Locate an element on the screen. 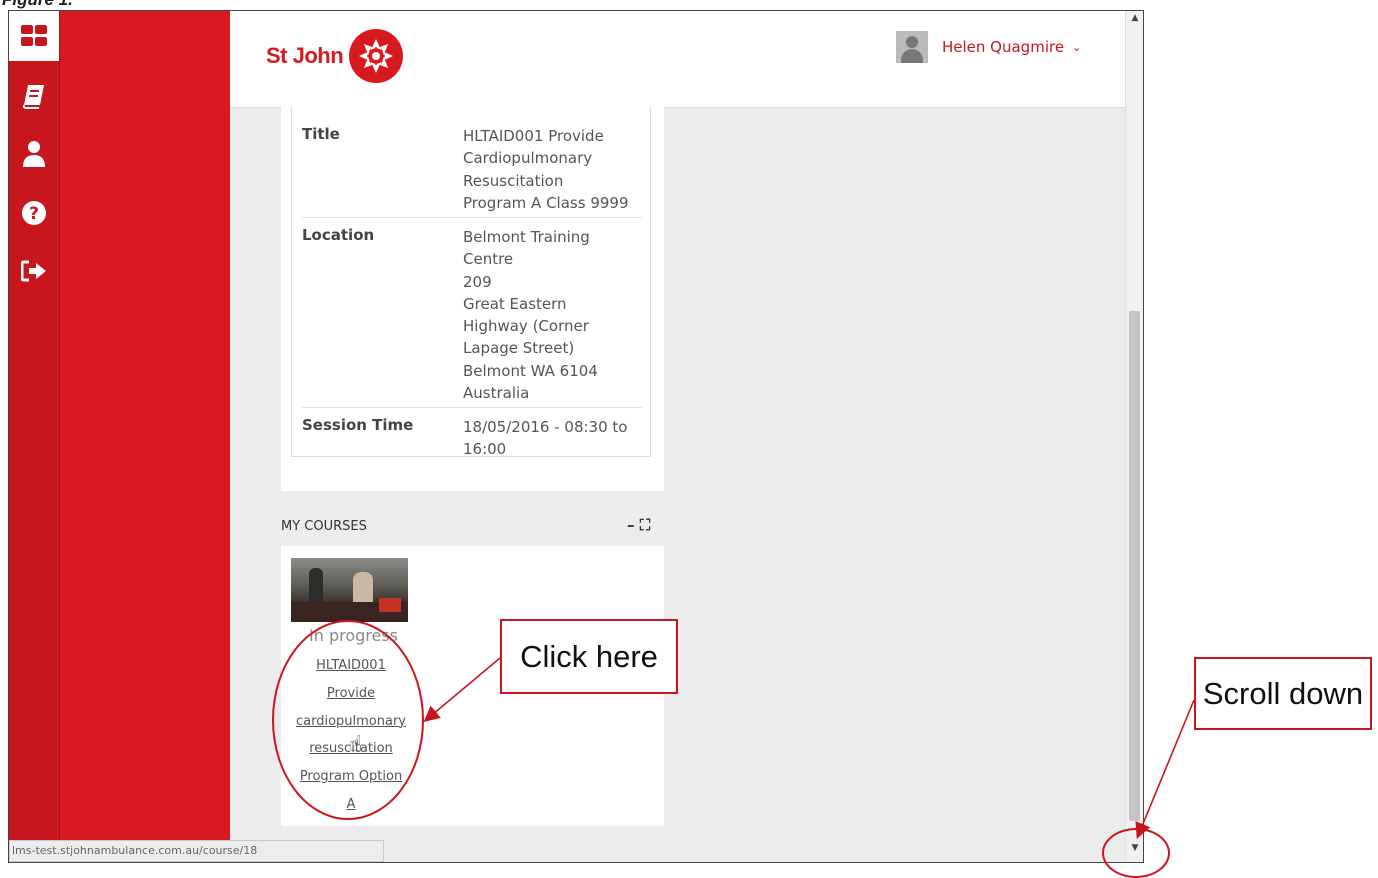 Image resolution: width=1378 pixels, height=878 pixels. scroll-down-arrow is located at coordinates (1165, 769).